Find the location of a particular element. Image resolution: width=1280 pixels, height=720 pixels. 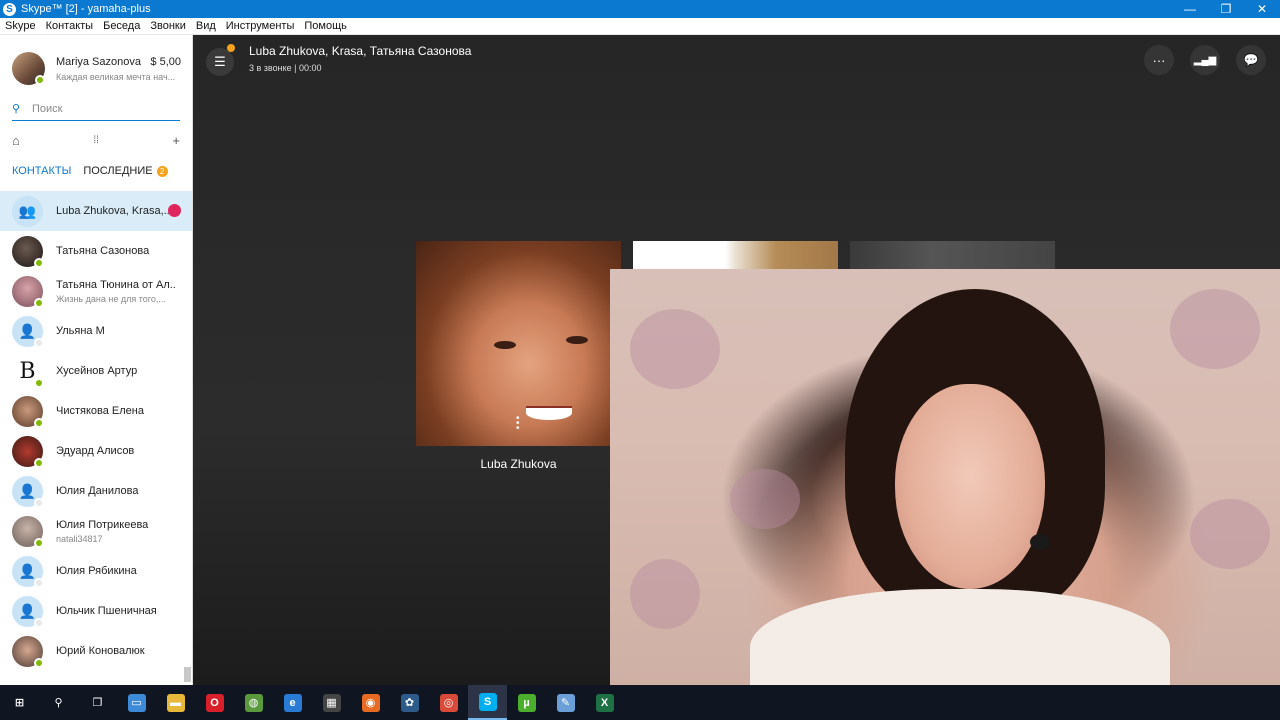

contact-item: Татьяна Сазонова is located at coordinates (96, 251).